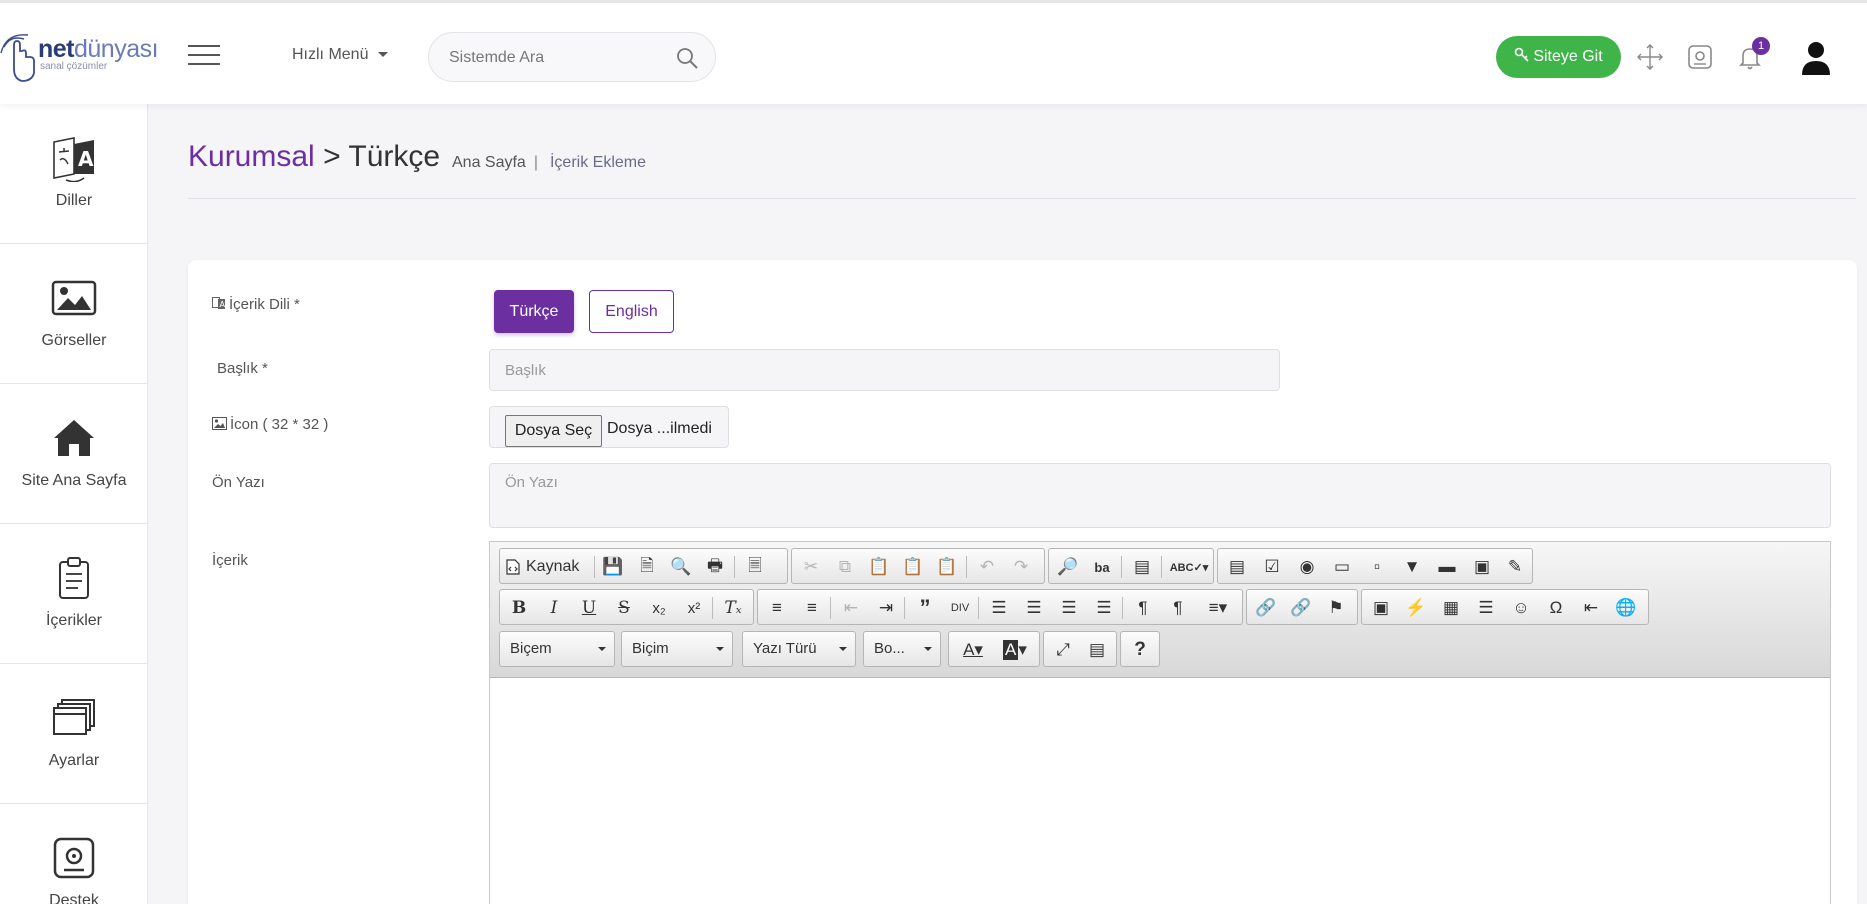  Describe the element at coordinates (1556, 608) in the screenshot. I see `special-char-icon: Ω` at that location.